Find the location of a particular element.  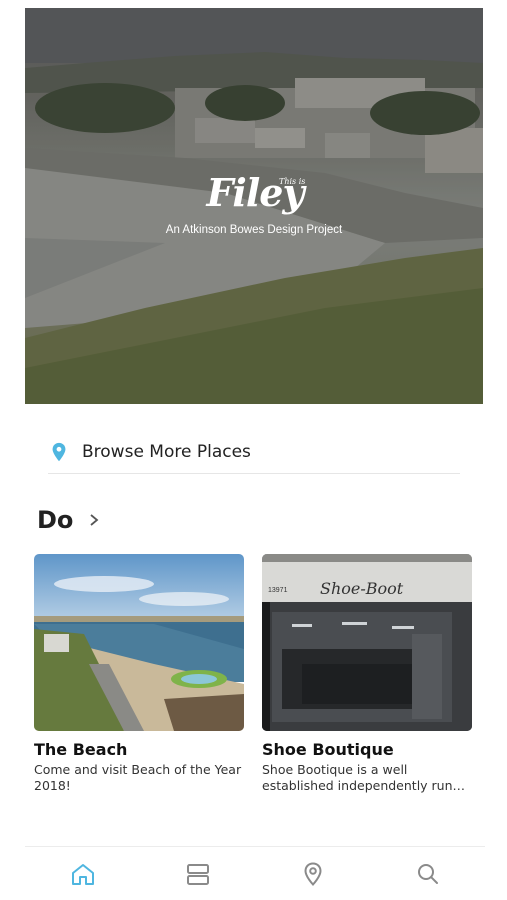

beach-photo is located at coordinates (139, 642).